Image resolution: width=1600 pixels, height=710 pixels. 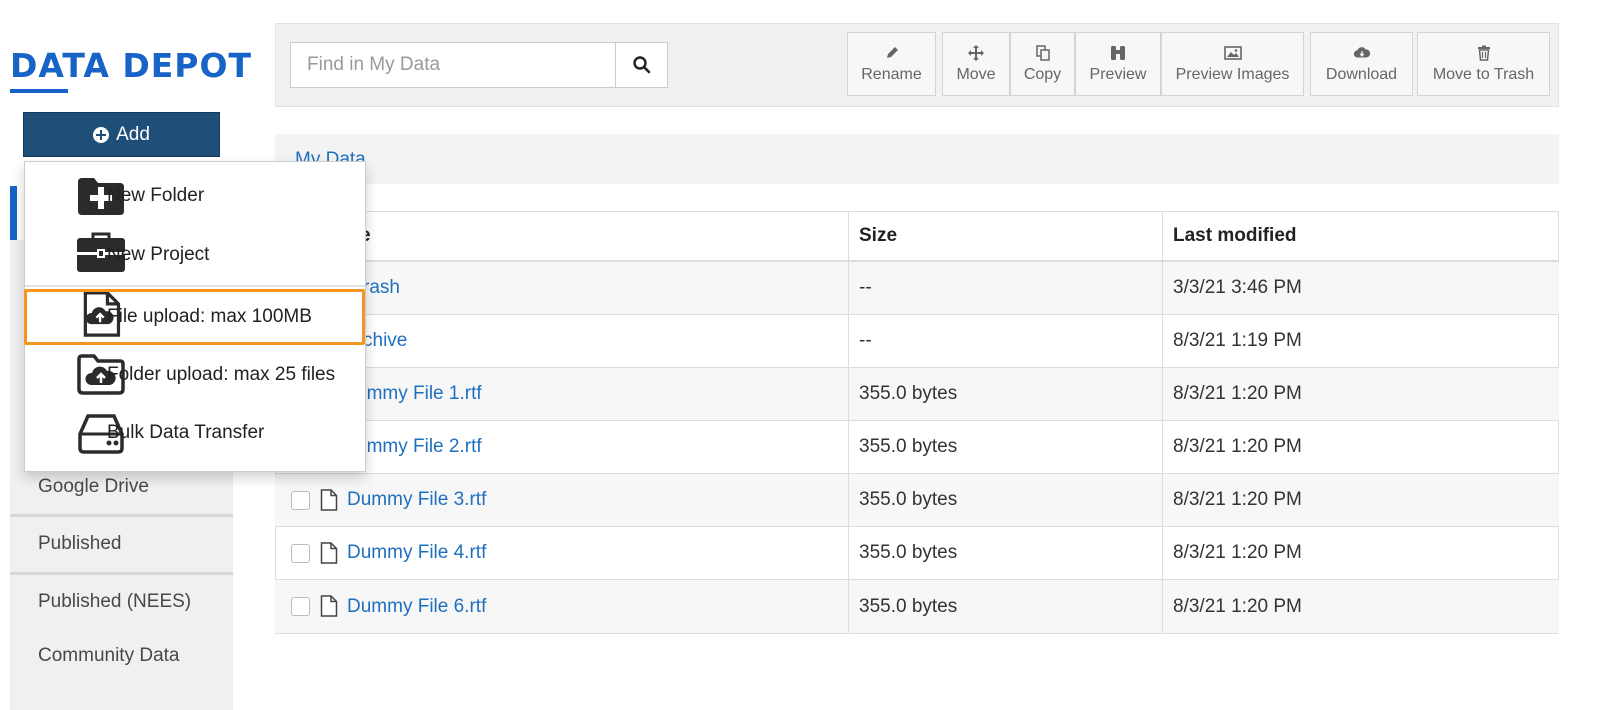 I want to click on copy-icon, so click(x=1043, y=53).